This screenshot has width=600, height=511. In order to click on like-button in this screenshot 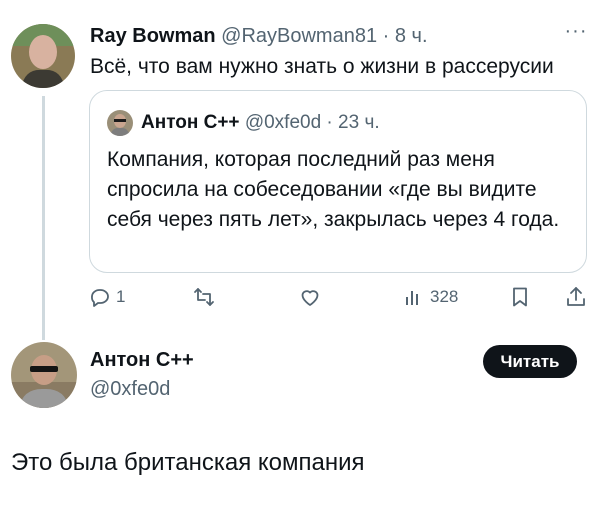, I will do `click(310, 297)`.